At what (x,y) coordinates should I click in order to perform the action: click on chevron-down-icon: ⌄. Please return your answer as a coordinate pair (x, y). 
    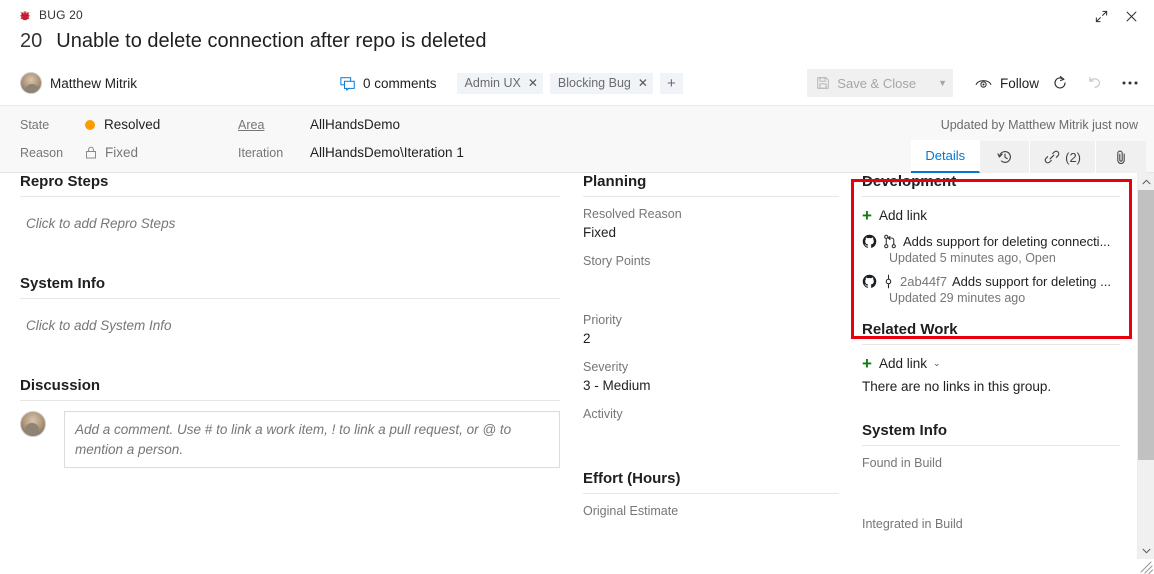
    Looking at the image, I should click on (937, 363).